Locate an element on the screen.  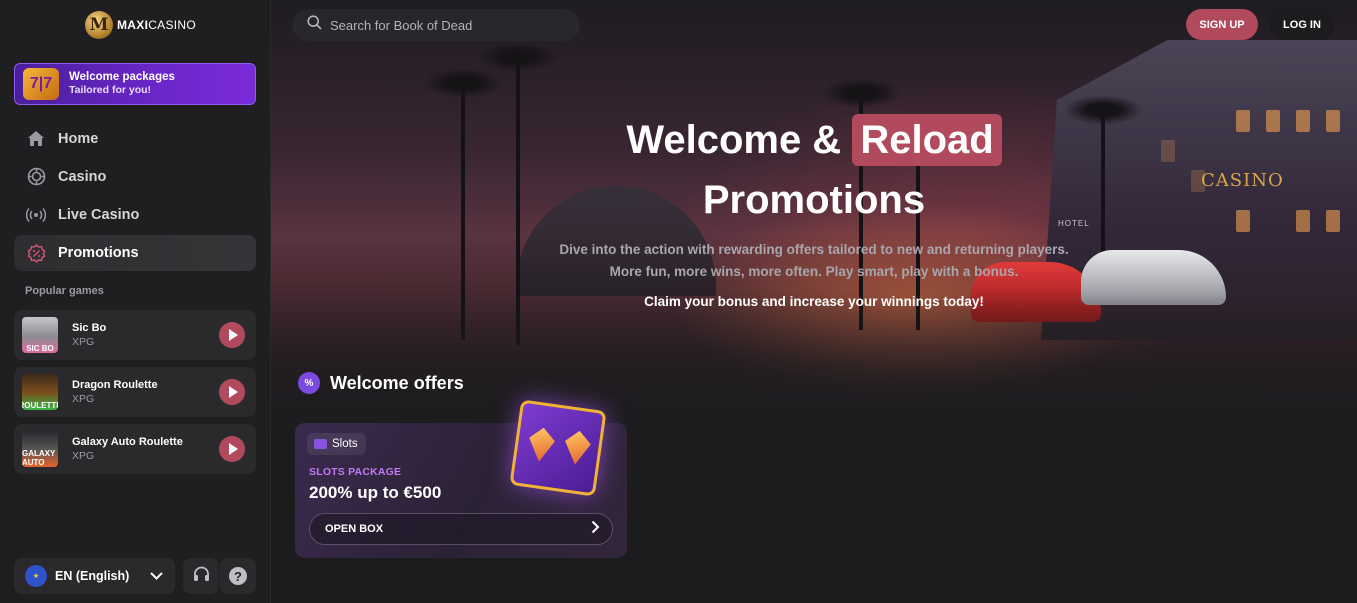
search-bar is located at coordinates (436, 25).